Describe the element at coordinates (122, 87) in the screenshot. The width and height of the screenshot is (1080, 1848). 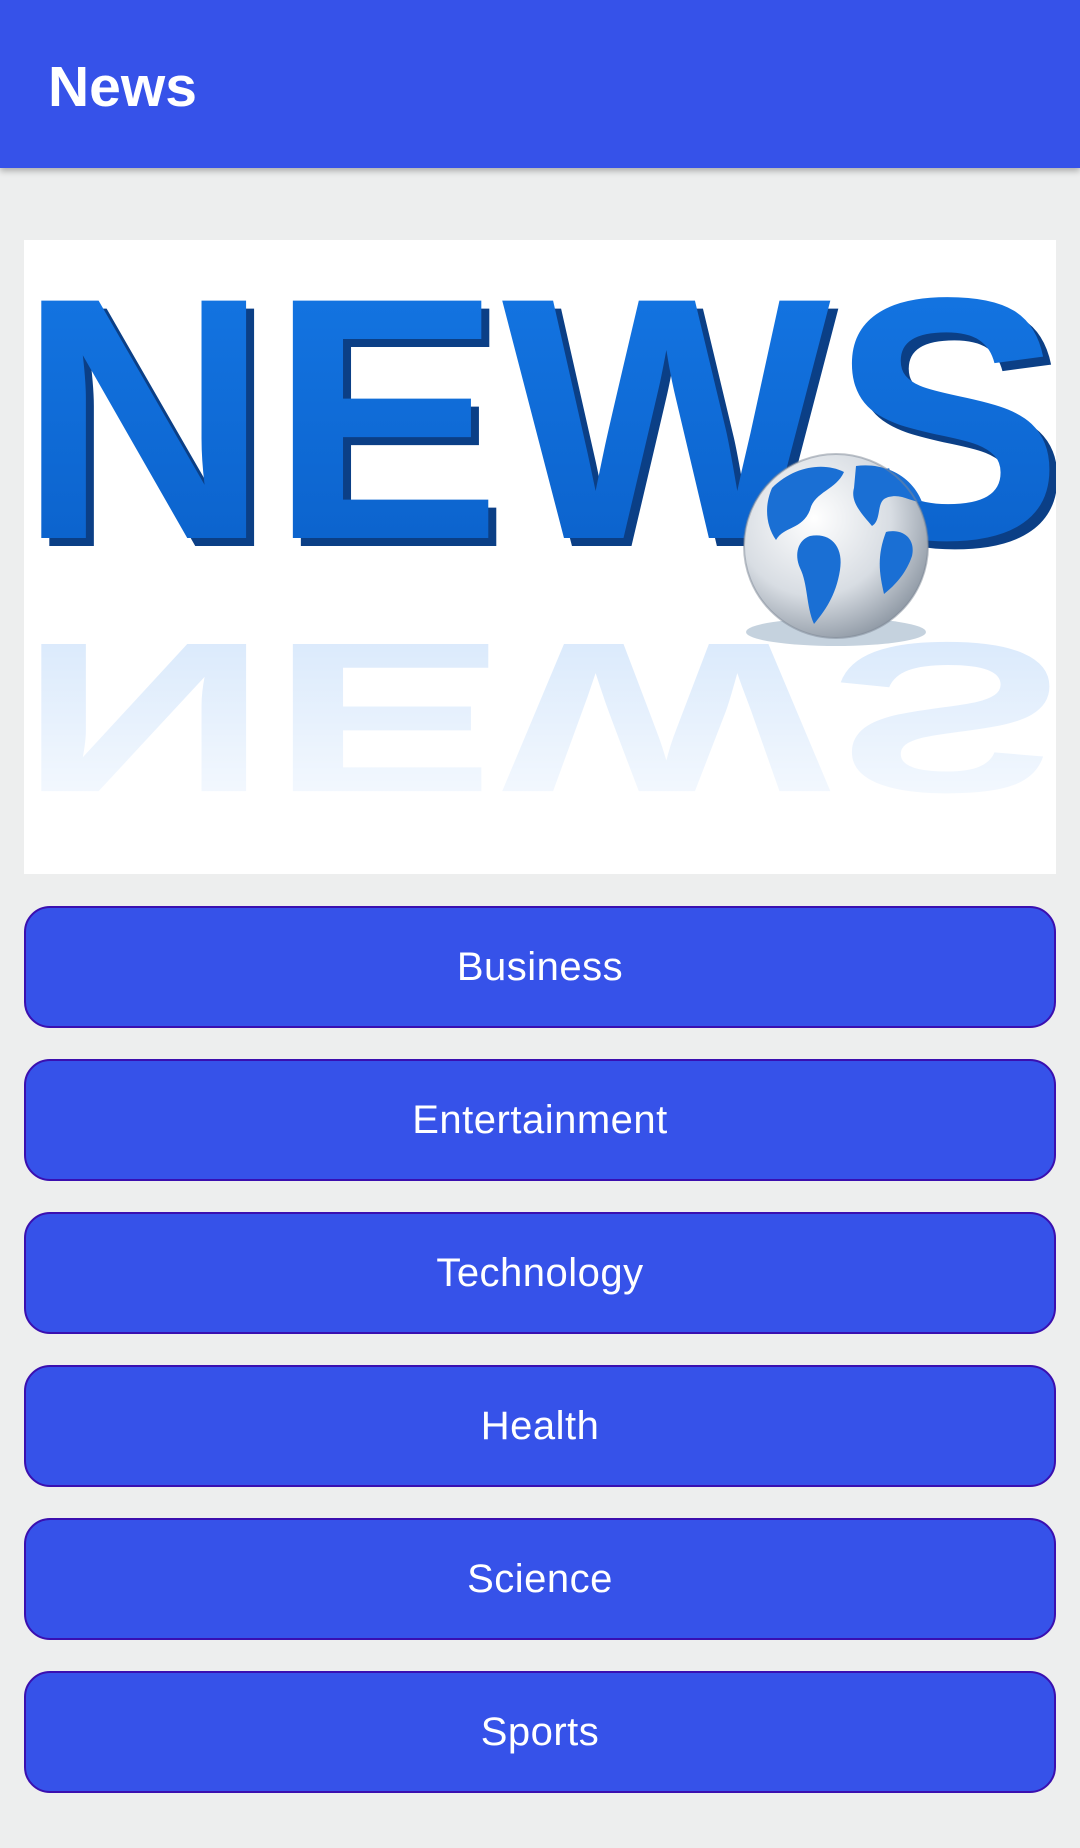
I see `app-title: News` at that location.